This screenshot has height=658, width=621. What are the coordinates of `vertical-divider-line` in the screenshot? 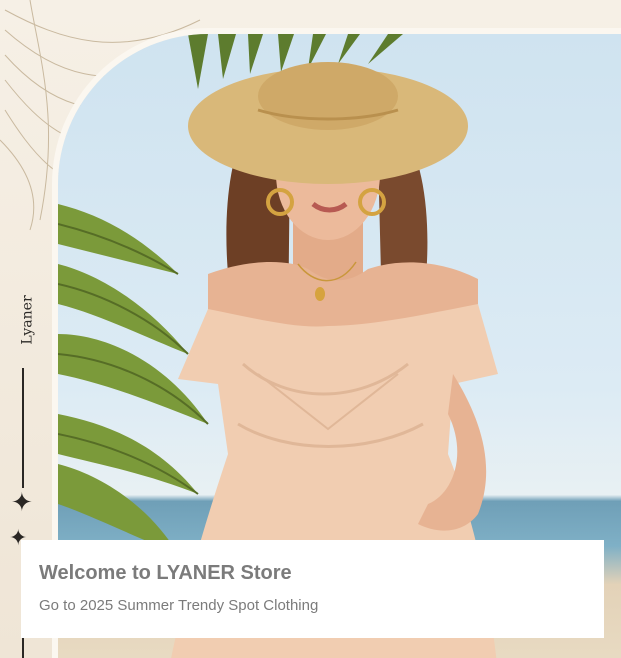 It's located at (23, 428).